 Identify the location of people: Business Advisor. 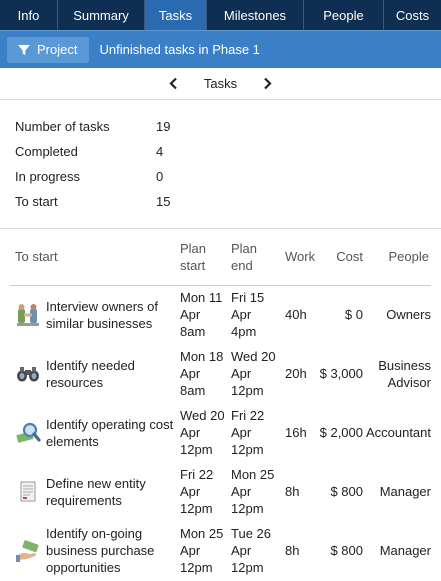
(404, 373).